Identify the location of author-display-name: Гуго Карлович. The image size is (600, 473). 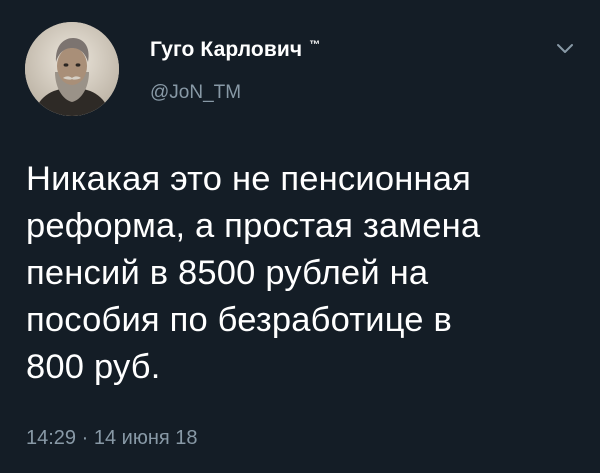
(226, 50).